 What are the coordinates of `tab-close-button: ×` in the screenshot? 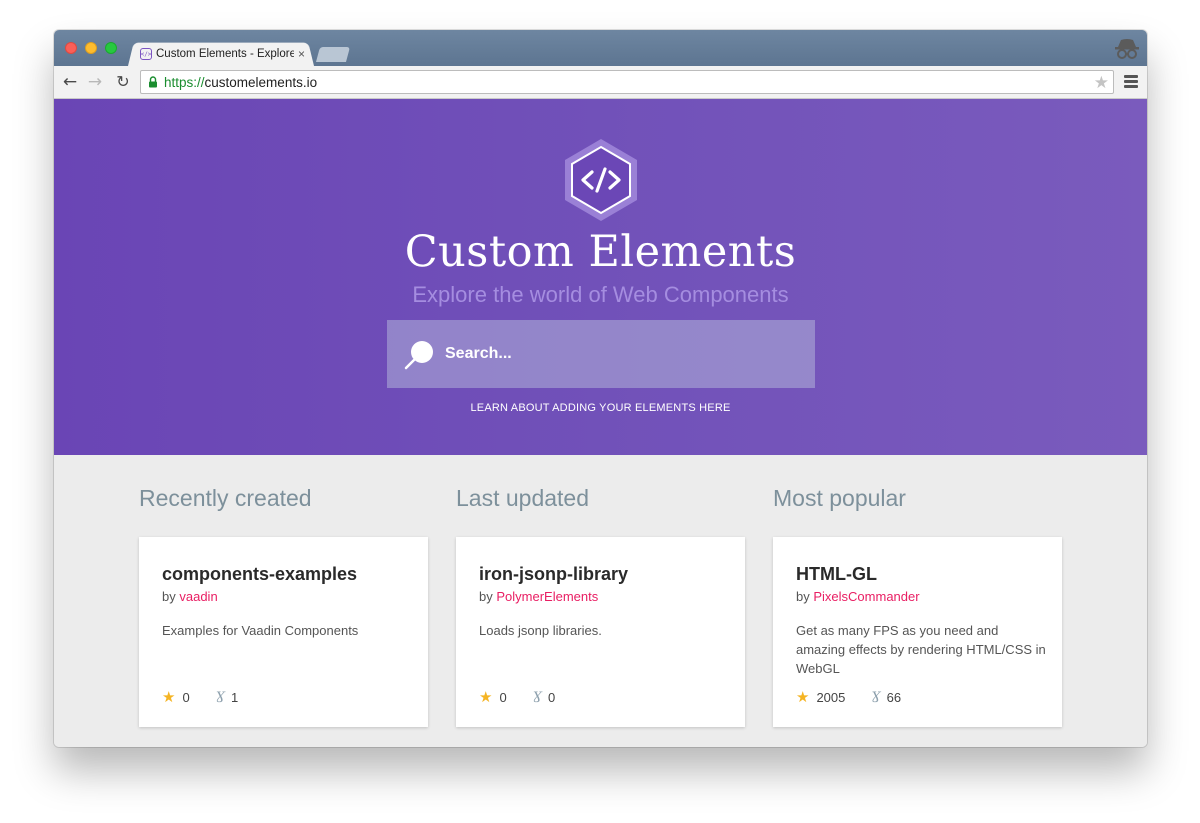 It's located at (301, 54).